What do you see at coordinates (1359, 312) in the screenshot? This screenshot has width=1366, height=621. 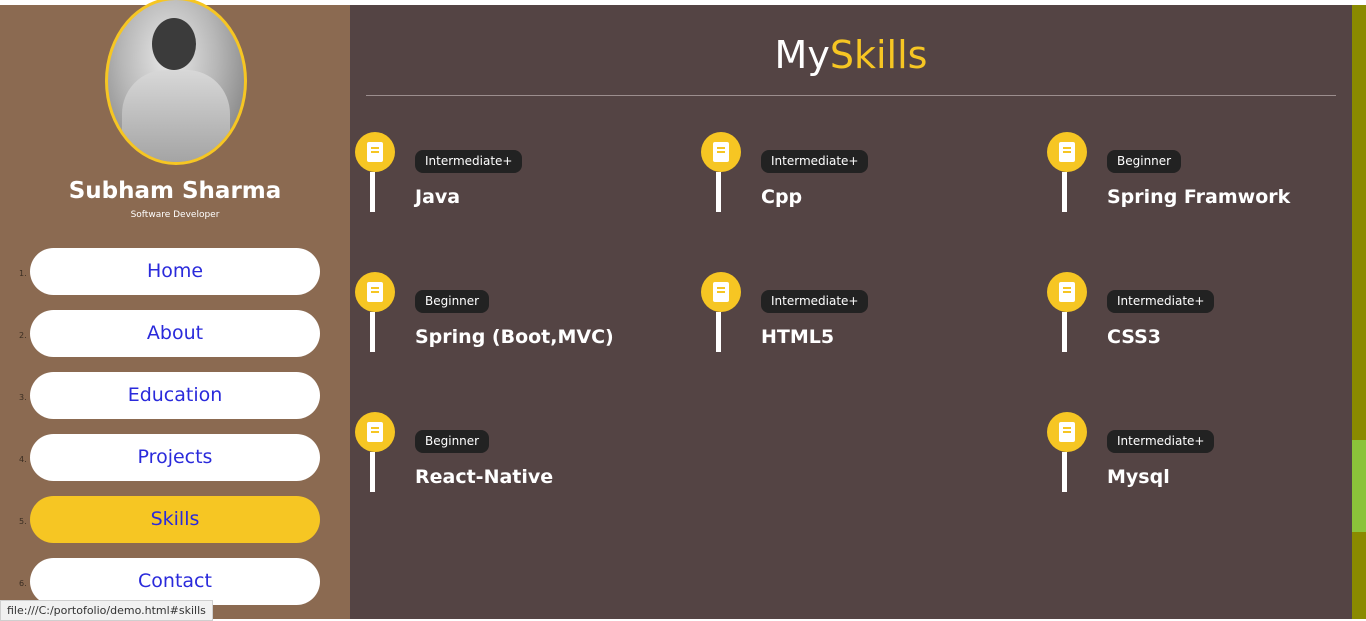 I see `page-scrollbar` at bounding box center [1359, 312].